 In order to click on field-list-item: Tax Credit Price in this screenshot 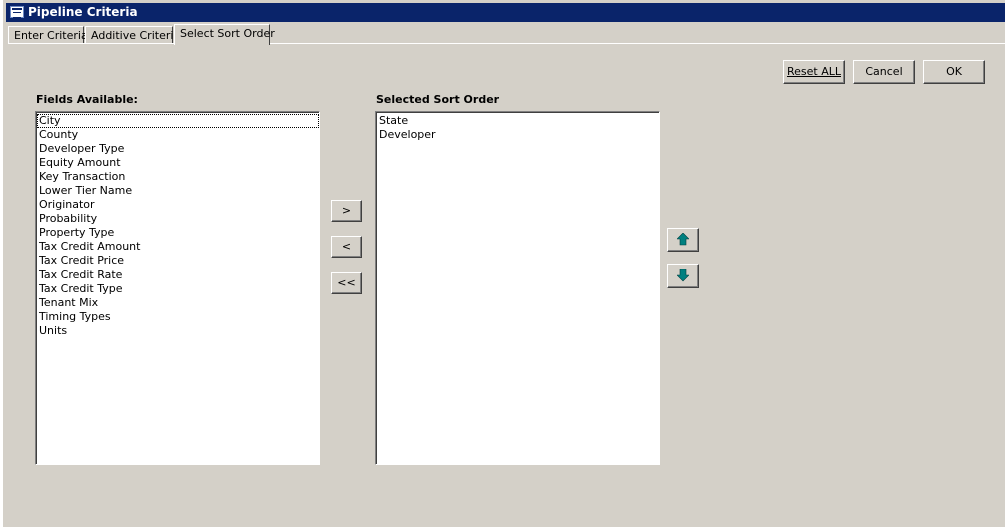, I will do `click(178, 261)`.